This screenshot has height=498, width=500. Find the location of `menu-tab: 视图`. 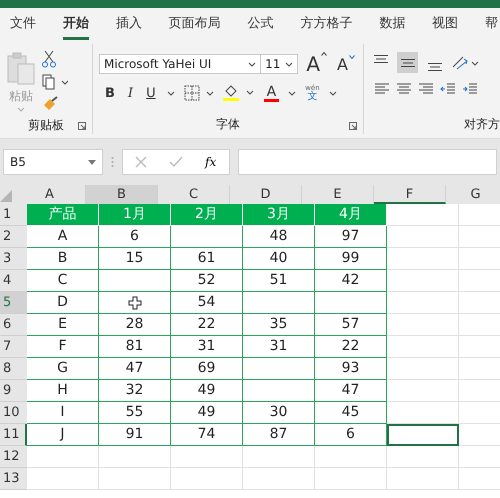

menu-tab: 视图 is located at coordinates (445, 24).